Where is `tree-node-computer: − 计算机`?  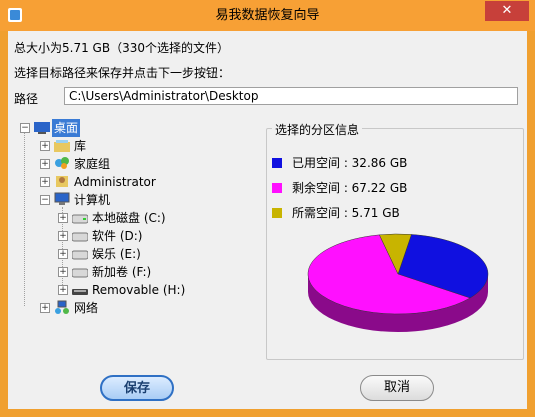 tree-node-computer: − 计算机 is located at coordinates (78, 200).